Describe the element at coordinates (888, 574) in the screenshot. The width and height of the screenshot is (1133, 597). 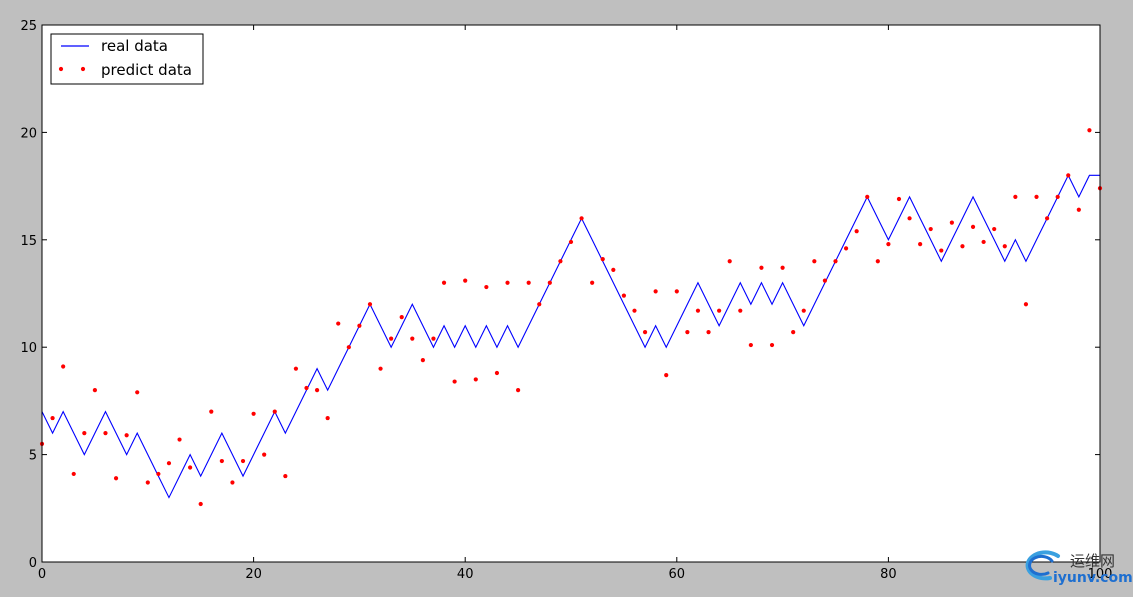
I see `x-tick-label: 80` at that location.